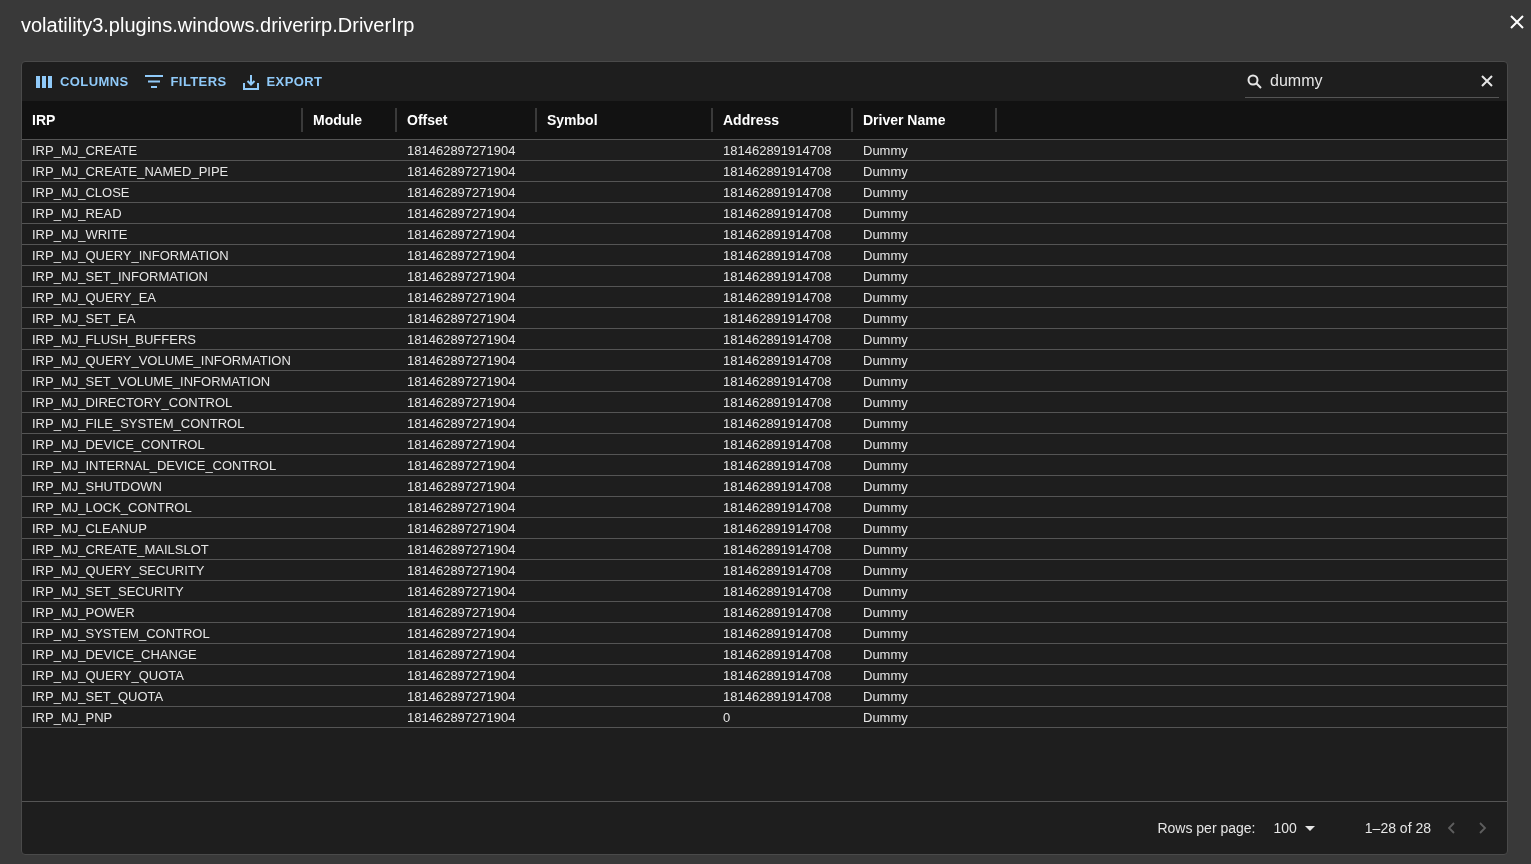 This screenshot has height=864, width=1531. What do you see at coordinates (1294, 828) in the screenshot?
I see `rows-per-page-select: 100` at bounding box center [1294, 828].